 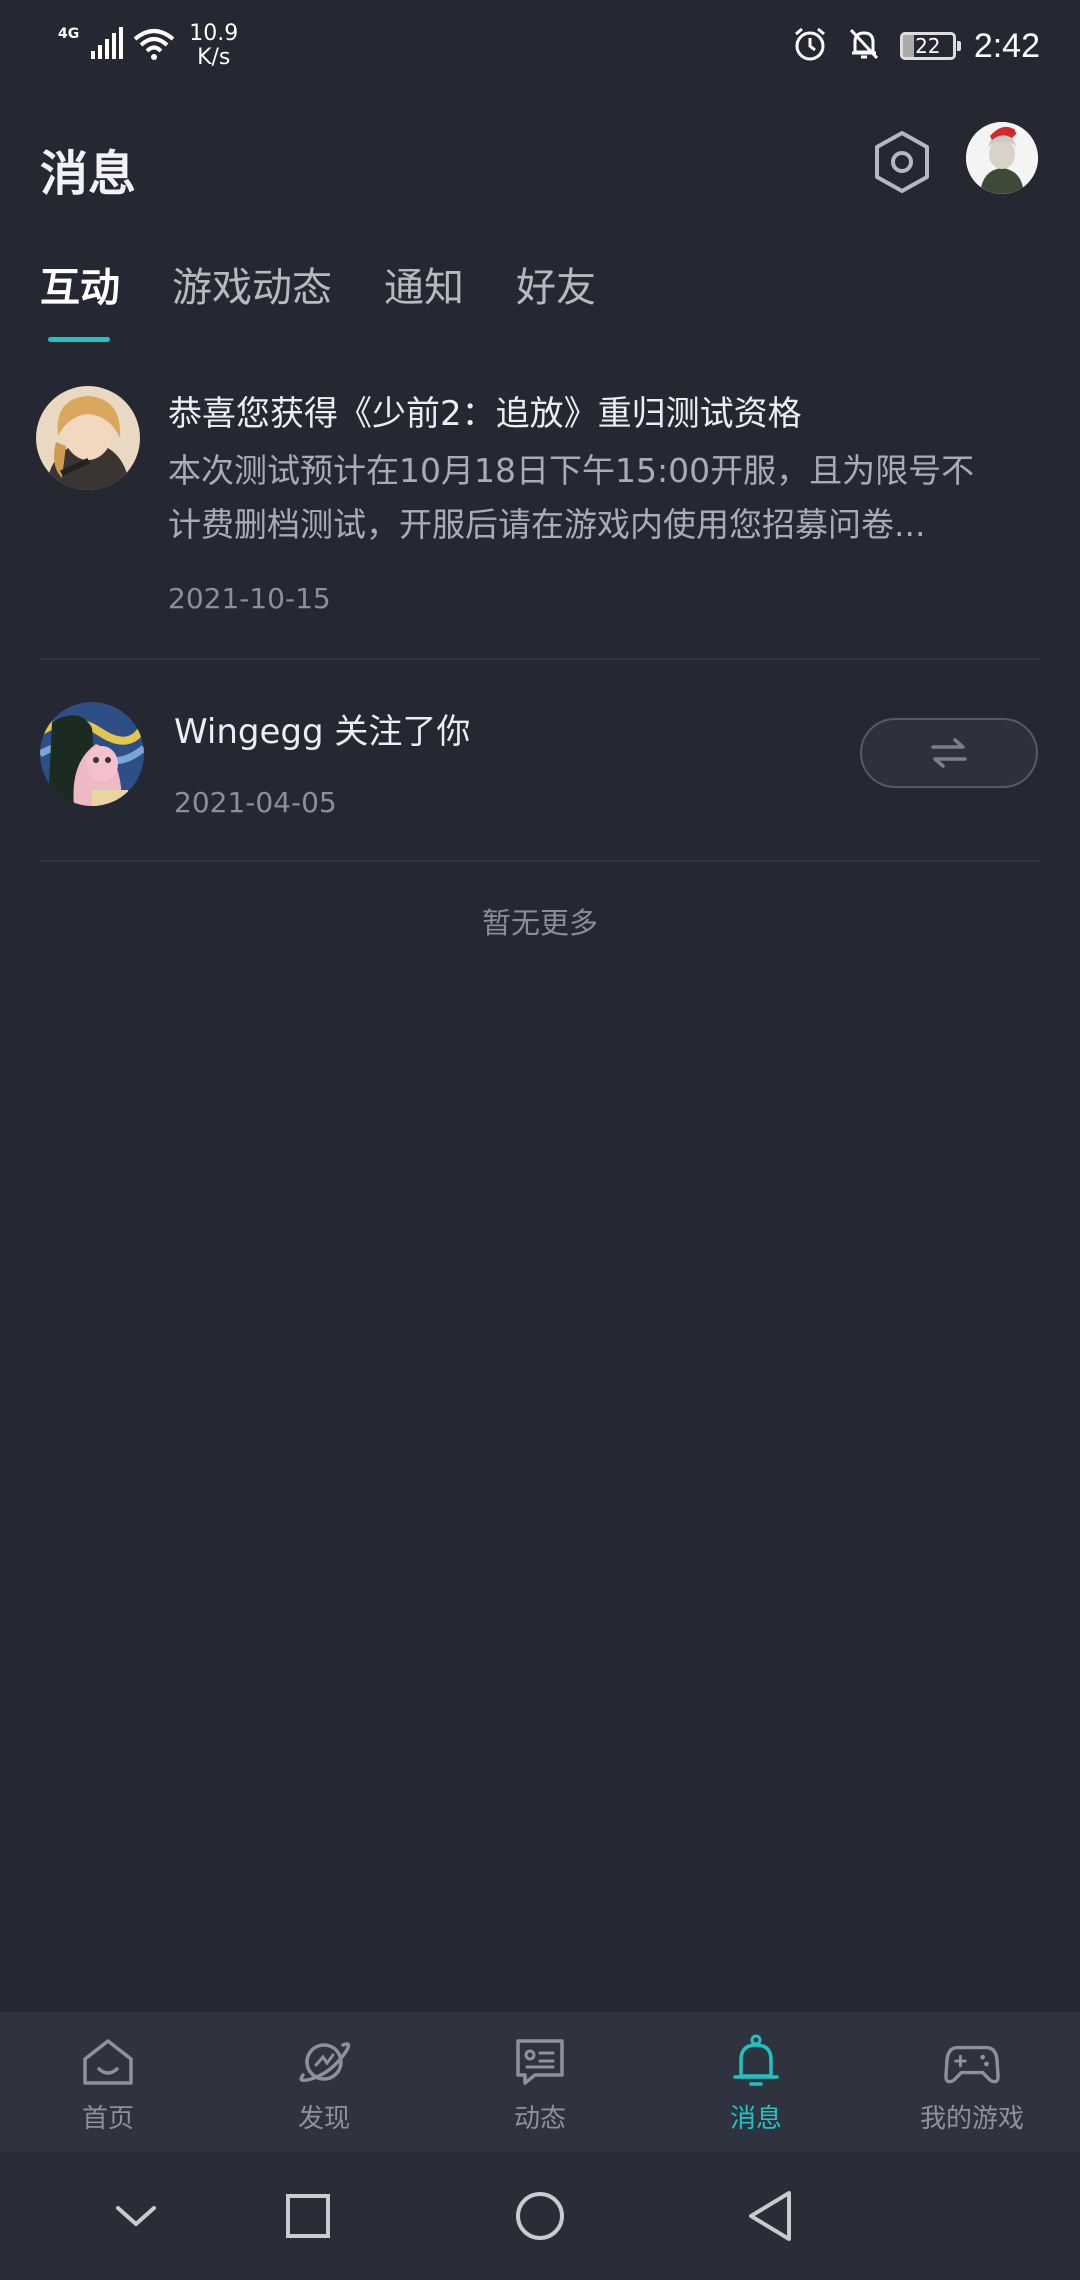 I want to click on nav-home: 首页, so click(x=108, y=2082).